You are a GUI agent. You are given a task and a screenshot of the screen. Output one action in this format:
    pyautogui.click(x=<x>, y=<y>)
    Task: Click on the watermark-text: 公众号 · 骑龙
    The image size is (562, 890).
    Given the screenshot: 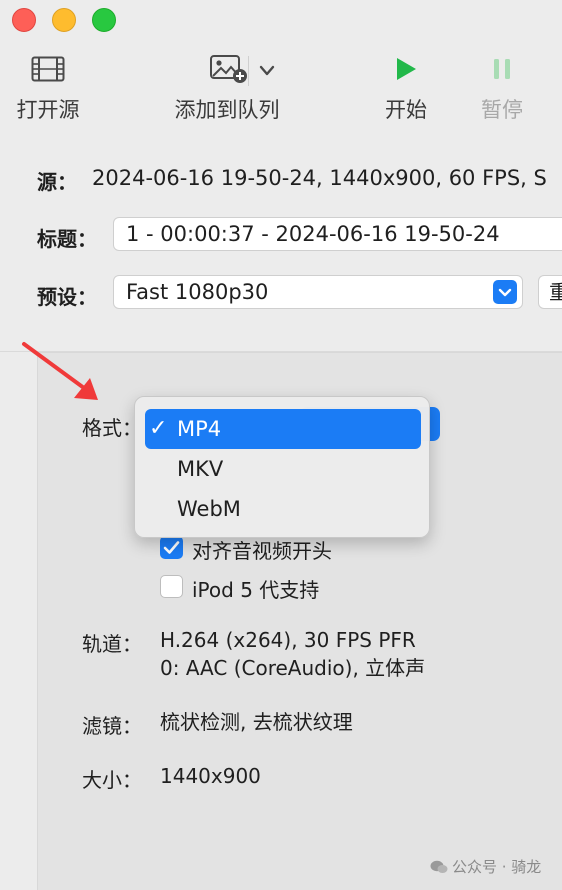 What is the action you would take?
    pyautogui.click(x=497, y=867)
    